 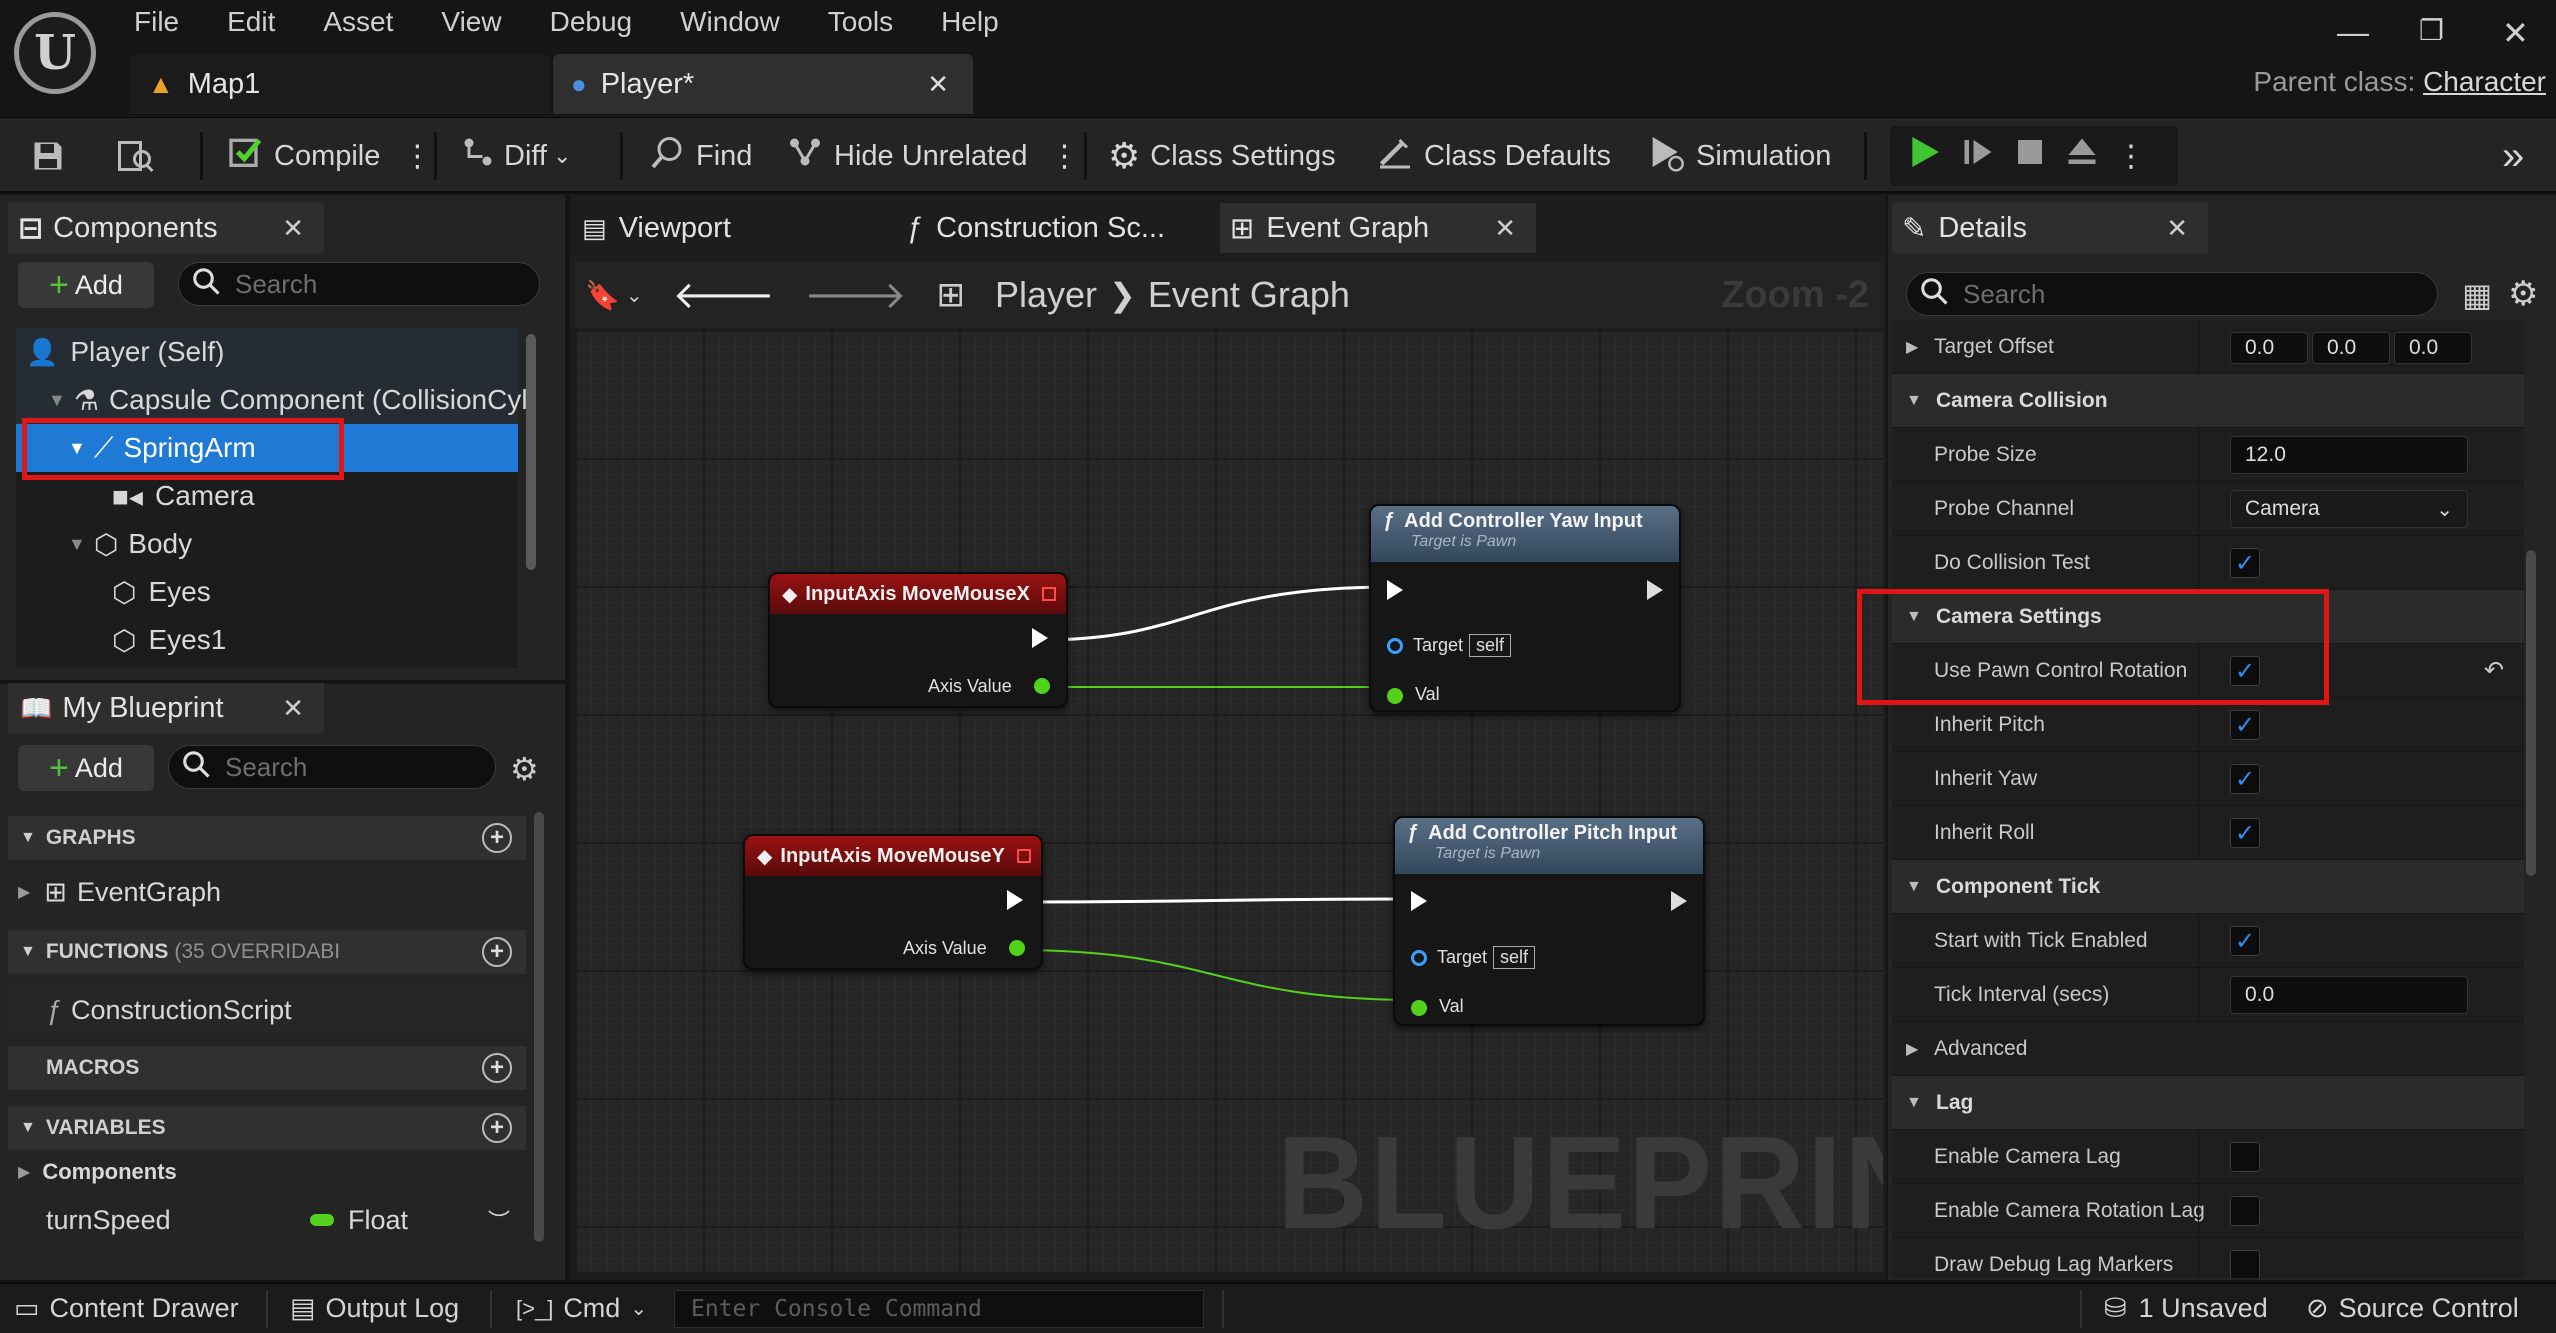 What do you see at coordinates (359, 284) in the screenshot?
I see `components-search-input: Search` at bounding box center [359, 284].